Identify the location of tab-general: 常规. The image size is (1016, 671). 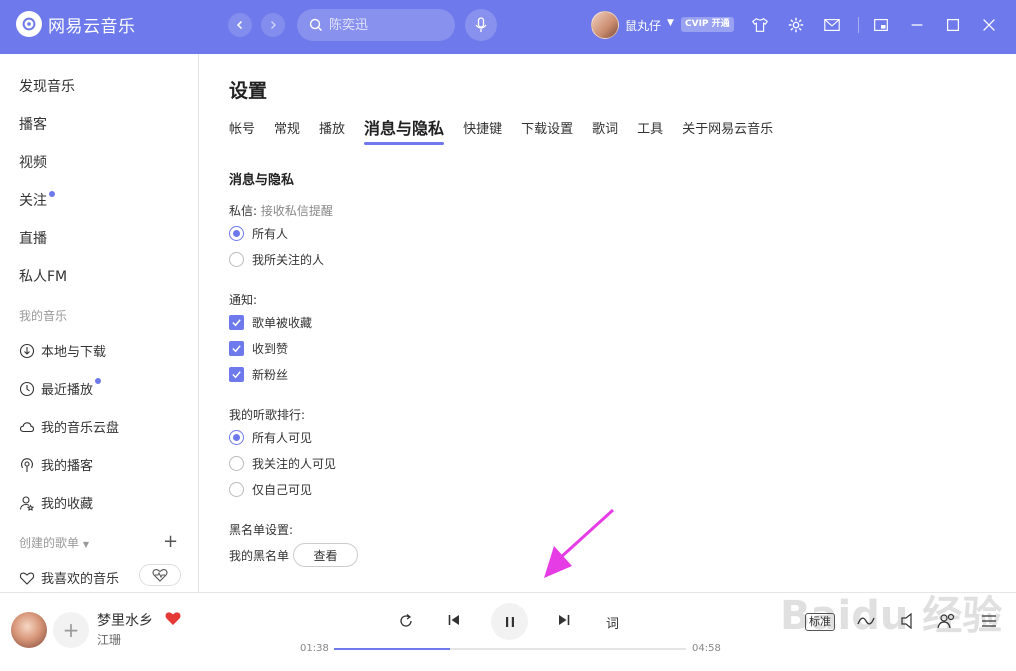
(287, 130).